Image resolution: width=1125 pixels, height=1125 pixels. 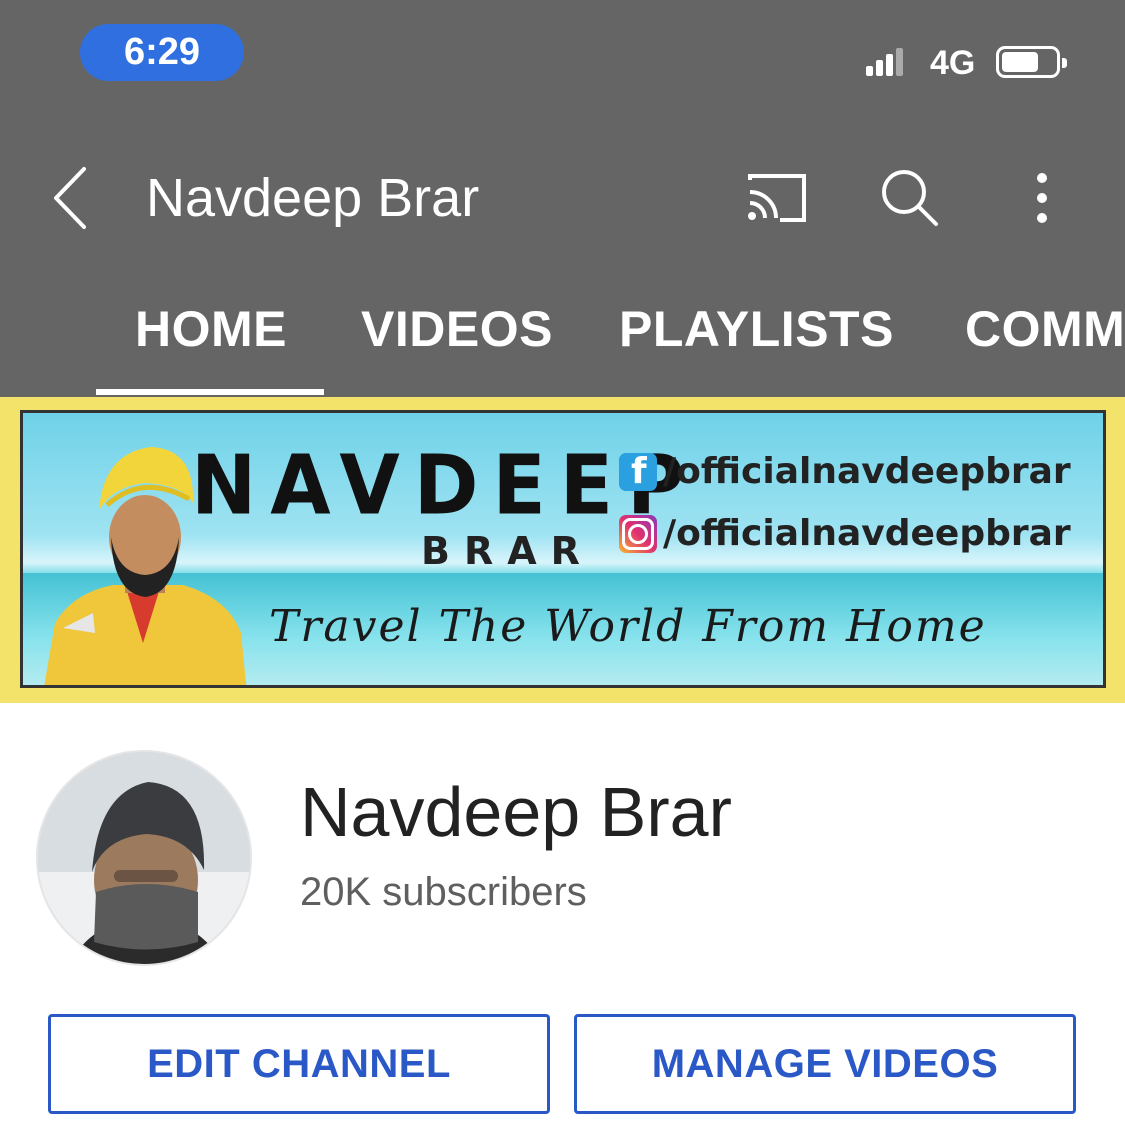 I want to click on more-vertical-icon, so click(x=1042, y=198).